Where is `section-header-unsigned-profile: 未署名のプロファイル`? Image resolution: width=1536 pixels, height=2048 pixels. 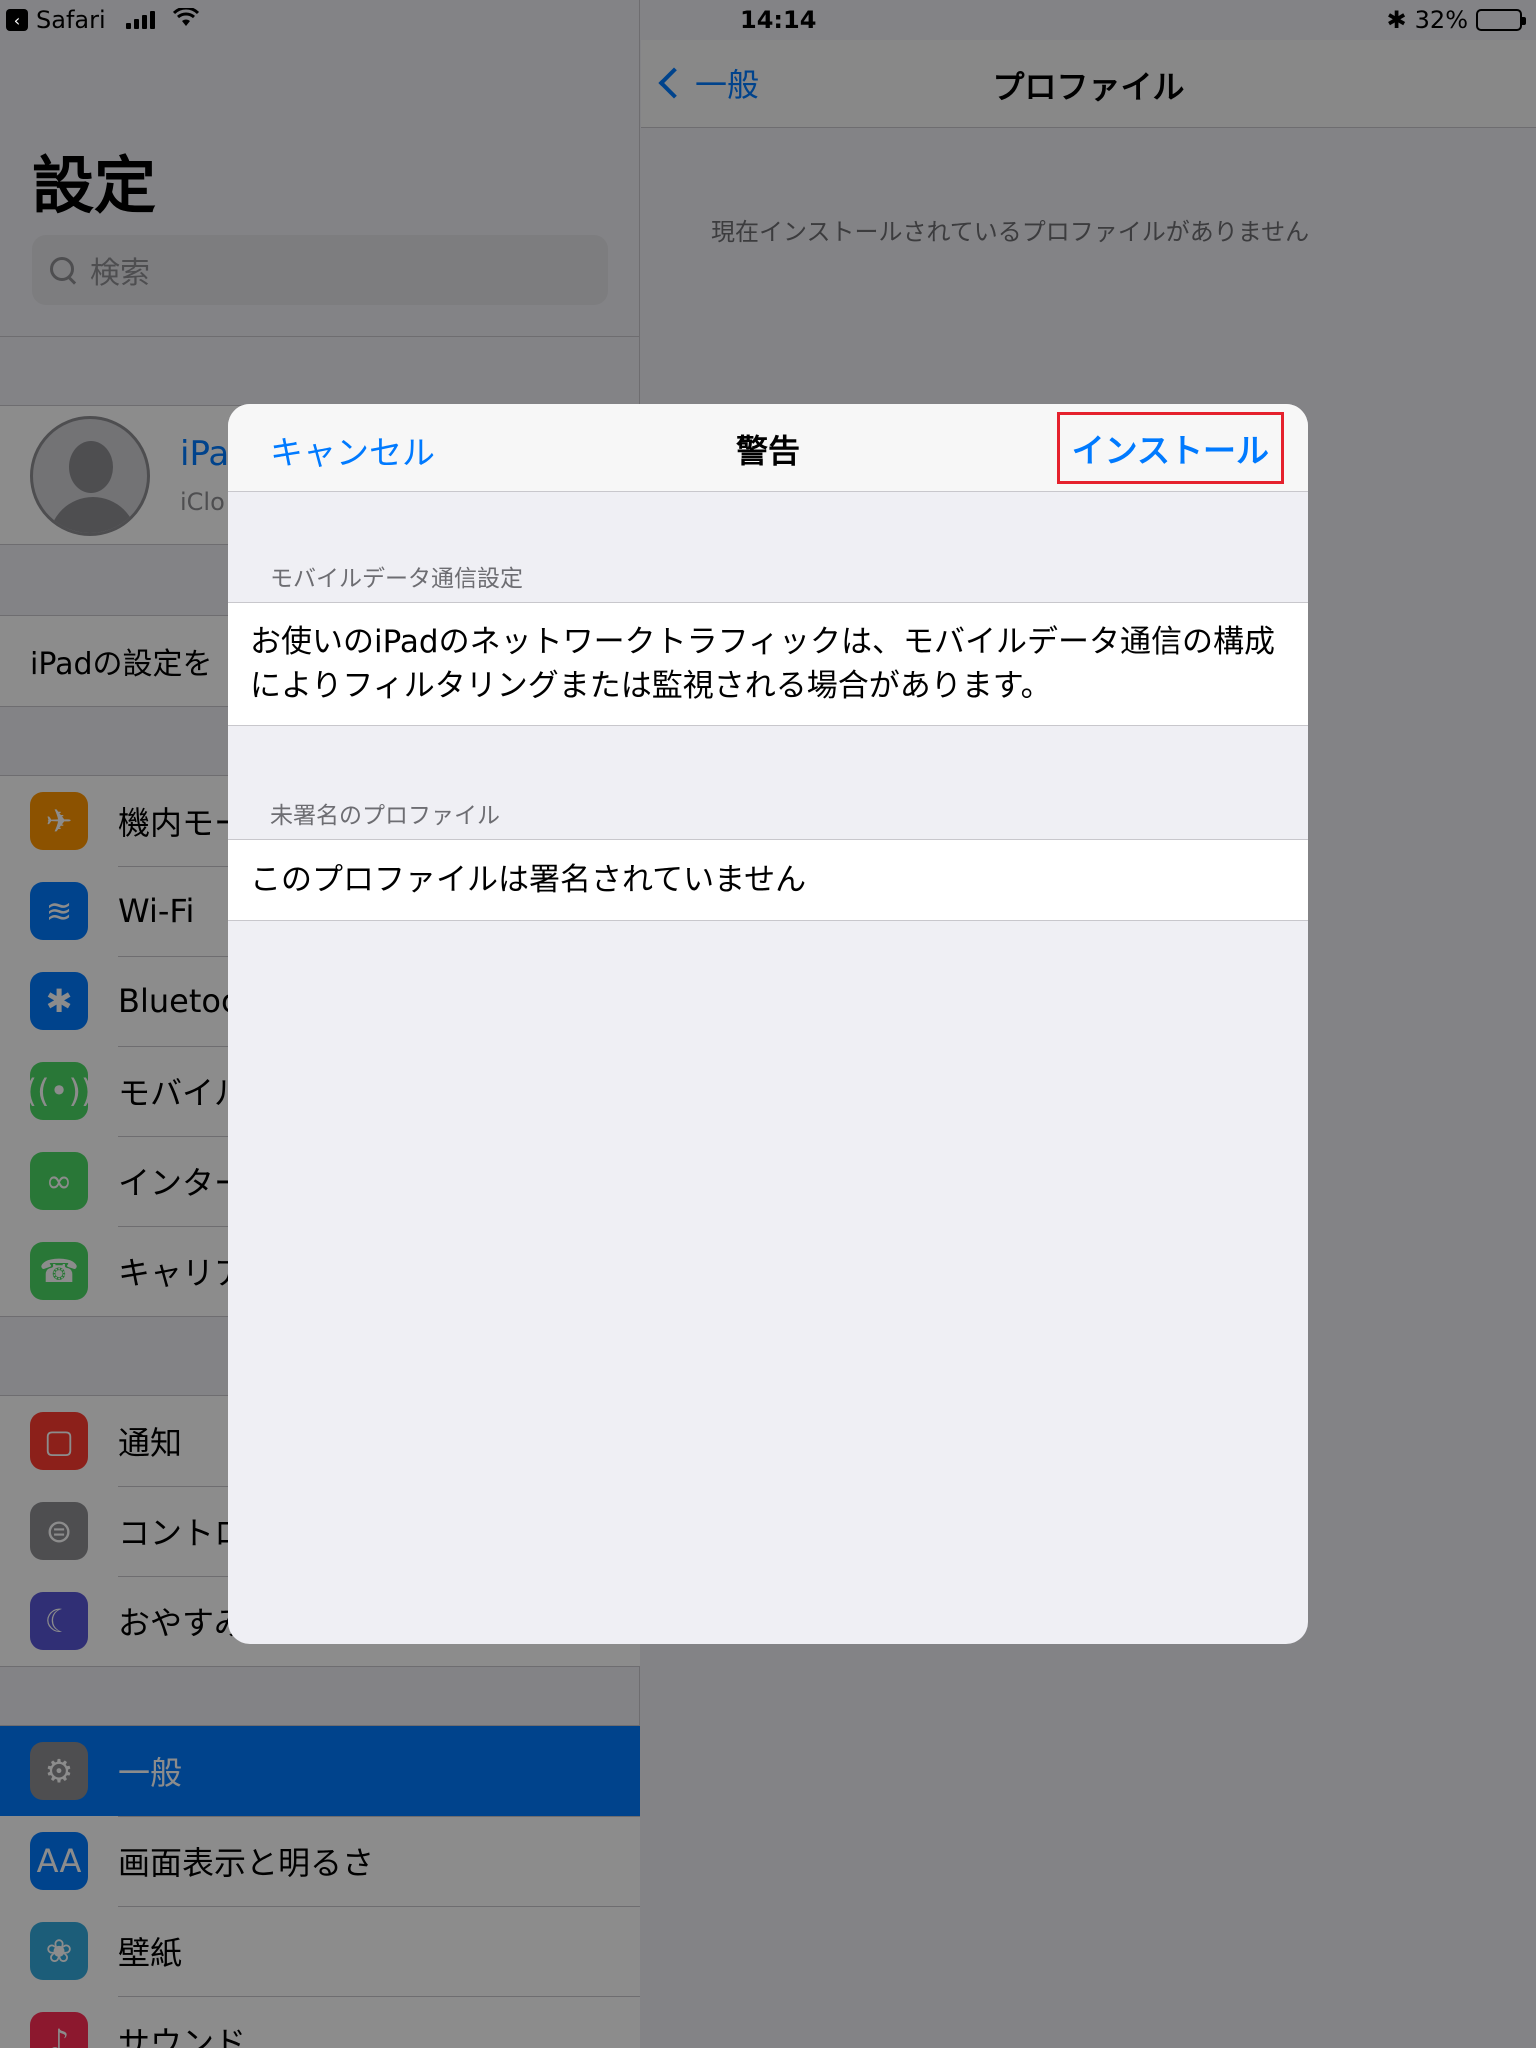
section-header-unsigned-profile: 未署名のプロファイル is located at coordinates (385, 816).